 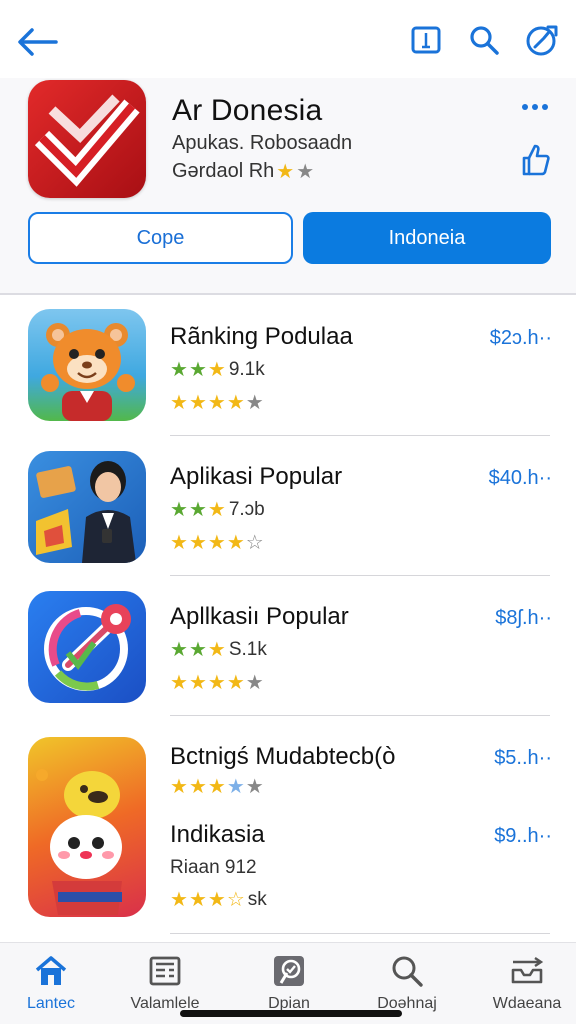 I want to click on price-button: $8ʃ.h··, so click(x=523, y=618).